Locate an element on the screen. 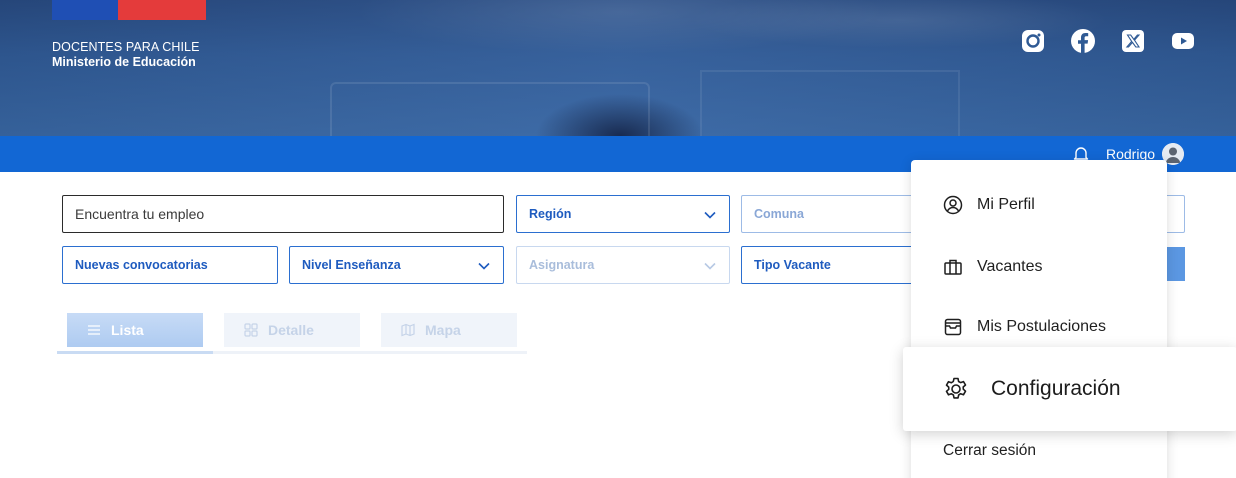 The height and width of the screenshot is (478, 1236). nivel-ensenanza-select: Nivel Enseñanza is located at coordinates (396, 265).